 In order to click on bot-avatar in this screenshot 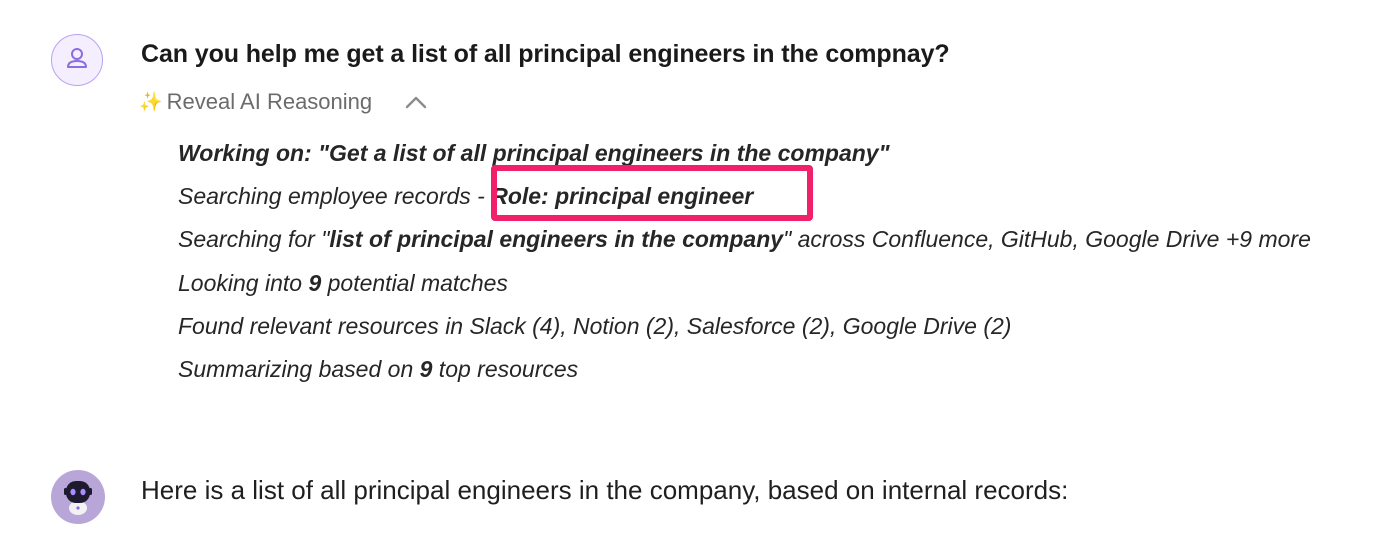, I will do `click(78, 497)`.